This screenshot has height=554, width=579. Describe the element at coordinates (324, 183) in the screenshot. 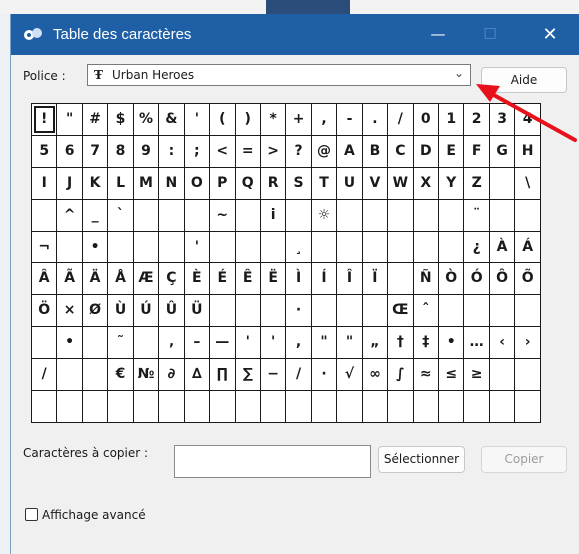

I see `character-cell: T` at that location.